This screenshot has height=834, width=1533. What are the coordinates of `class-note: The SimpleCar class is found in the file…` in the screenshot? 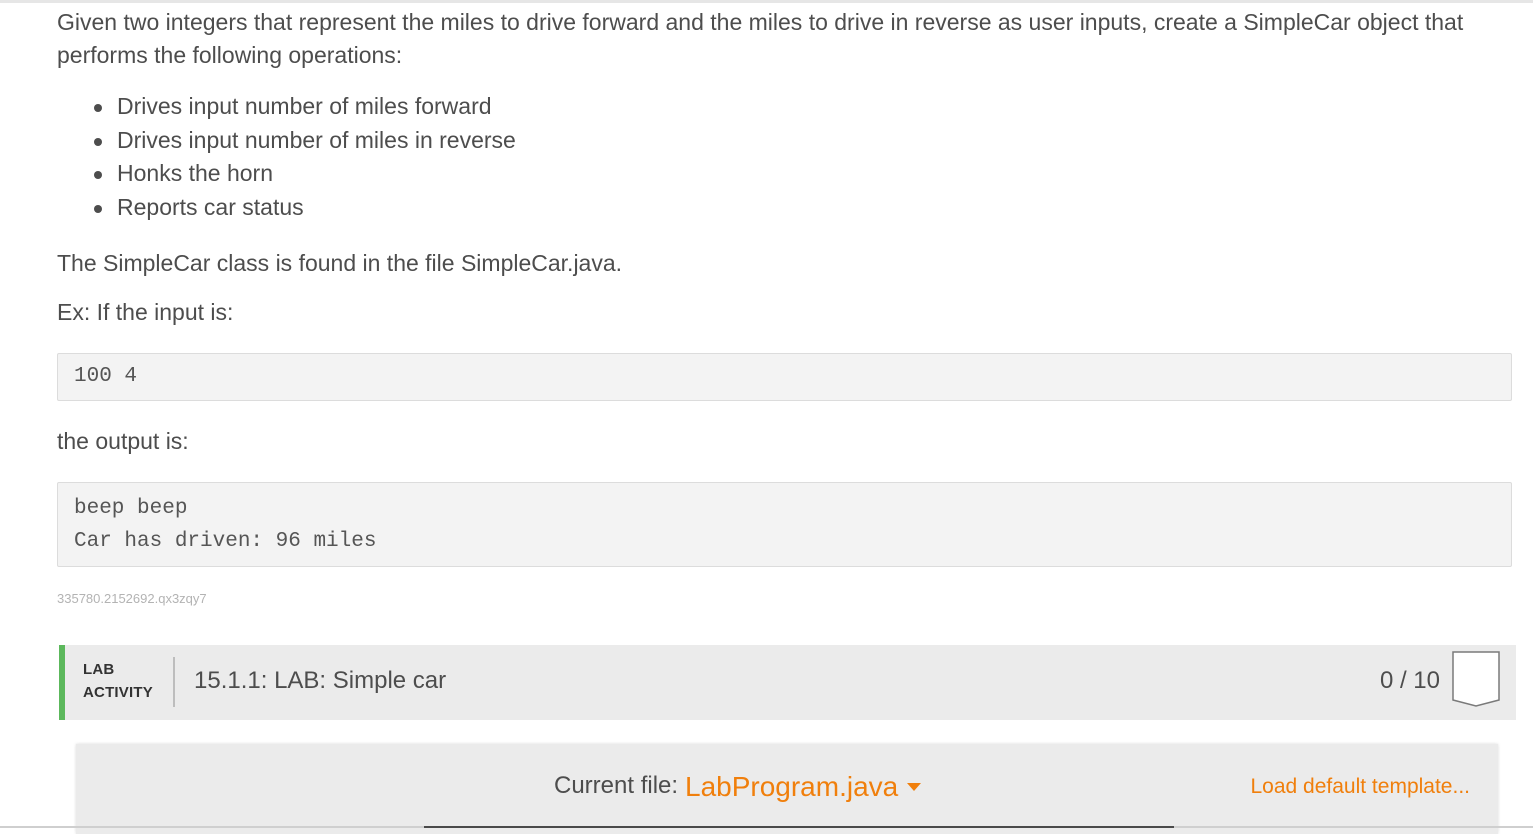 It's located at (340, 263).